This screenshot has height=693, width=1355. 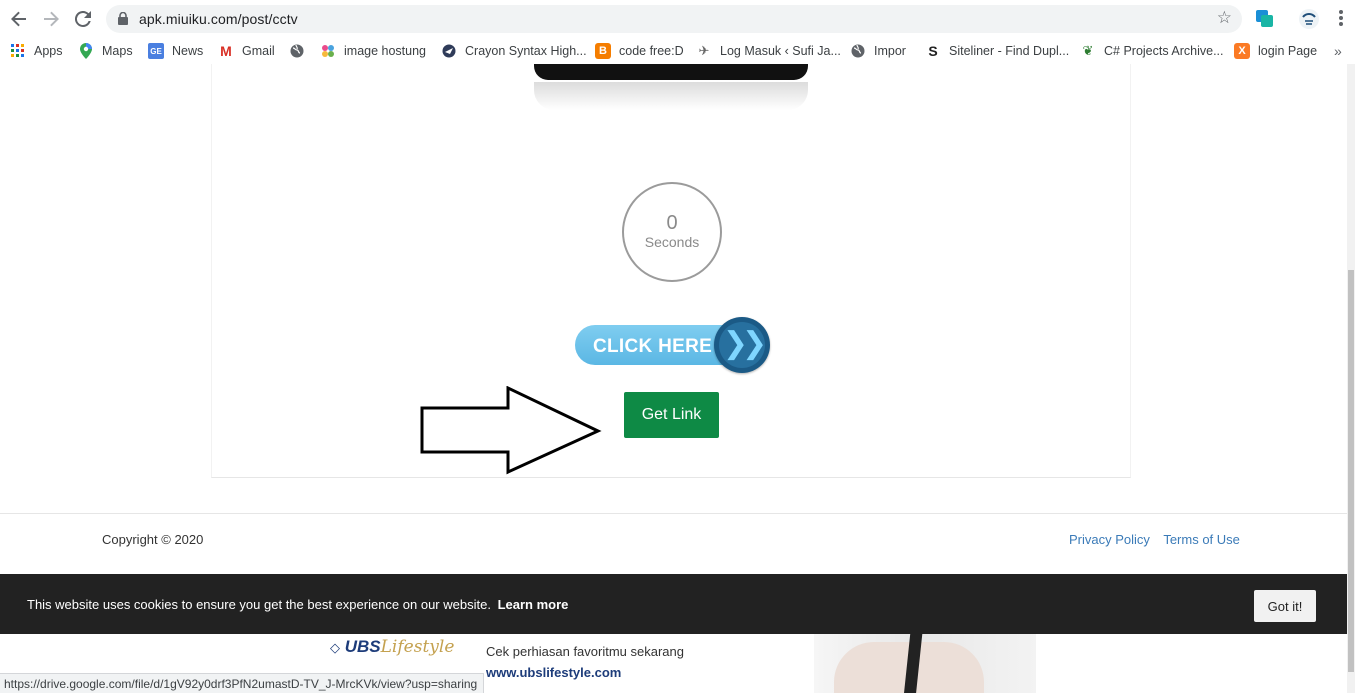 I want to click on lock-icon, so click(x=123, y=18).